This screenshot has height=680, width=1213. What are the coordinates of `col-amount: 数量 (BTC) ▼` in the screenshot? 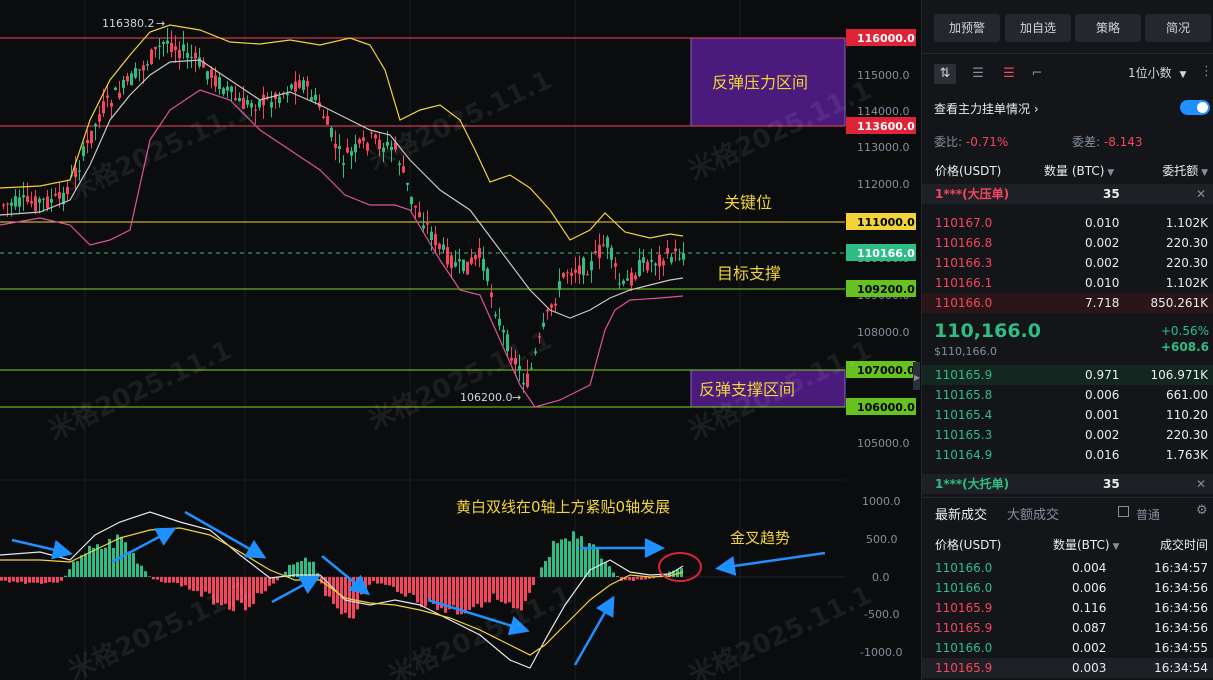 It's located at (1079, 172).